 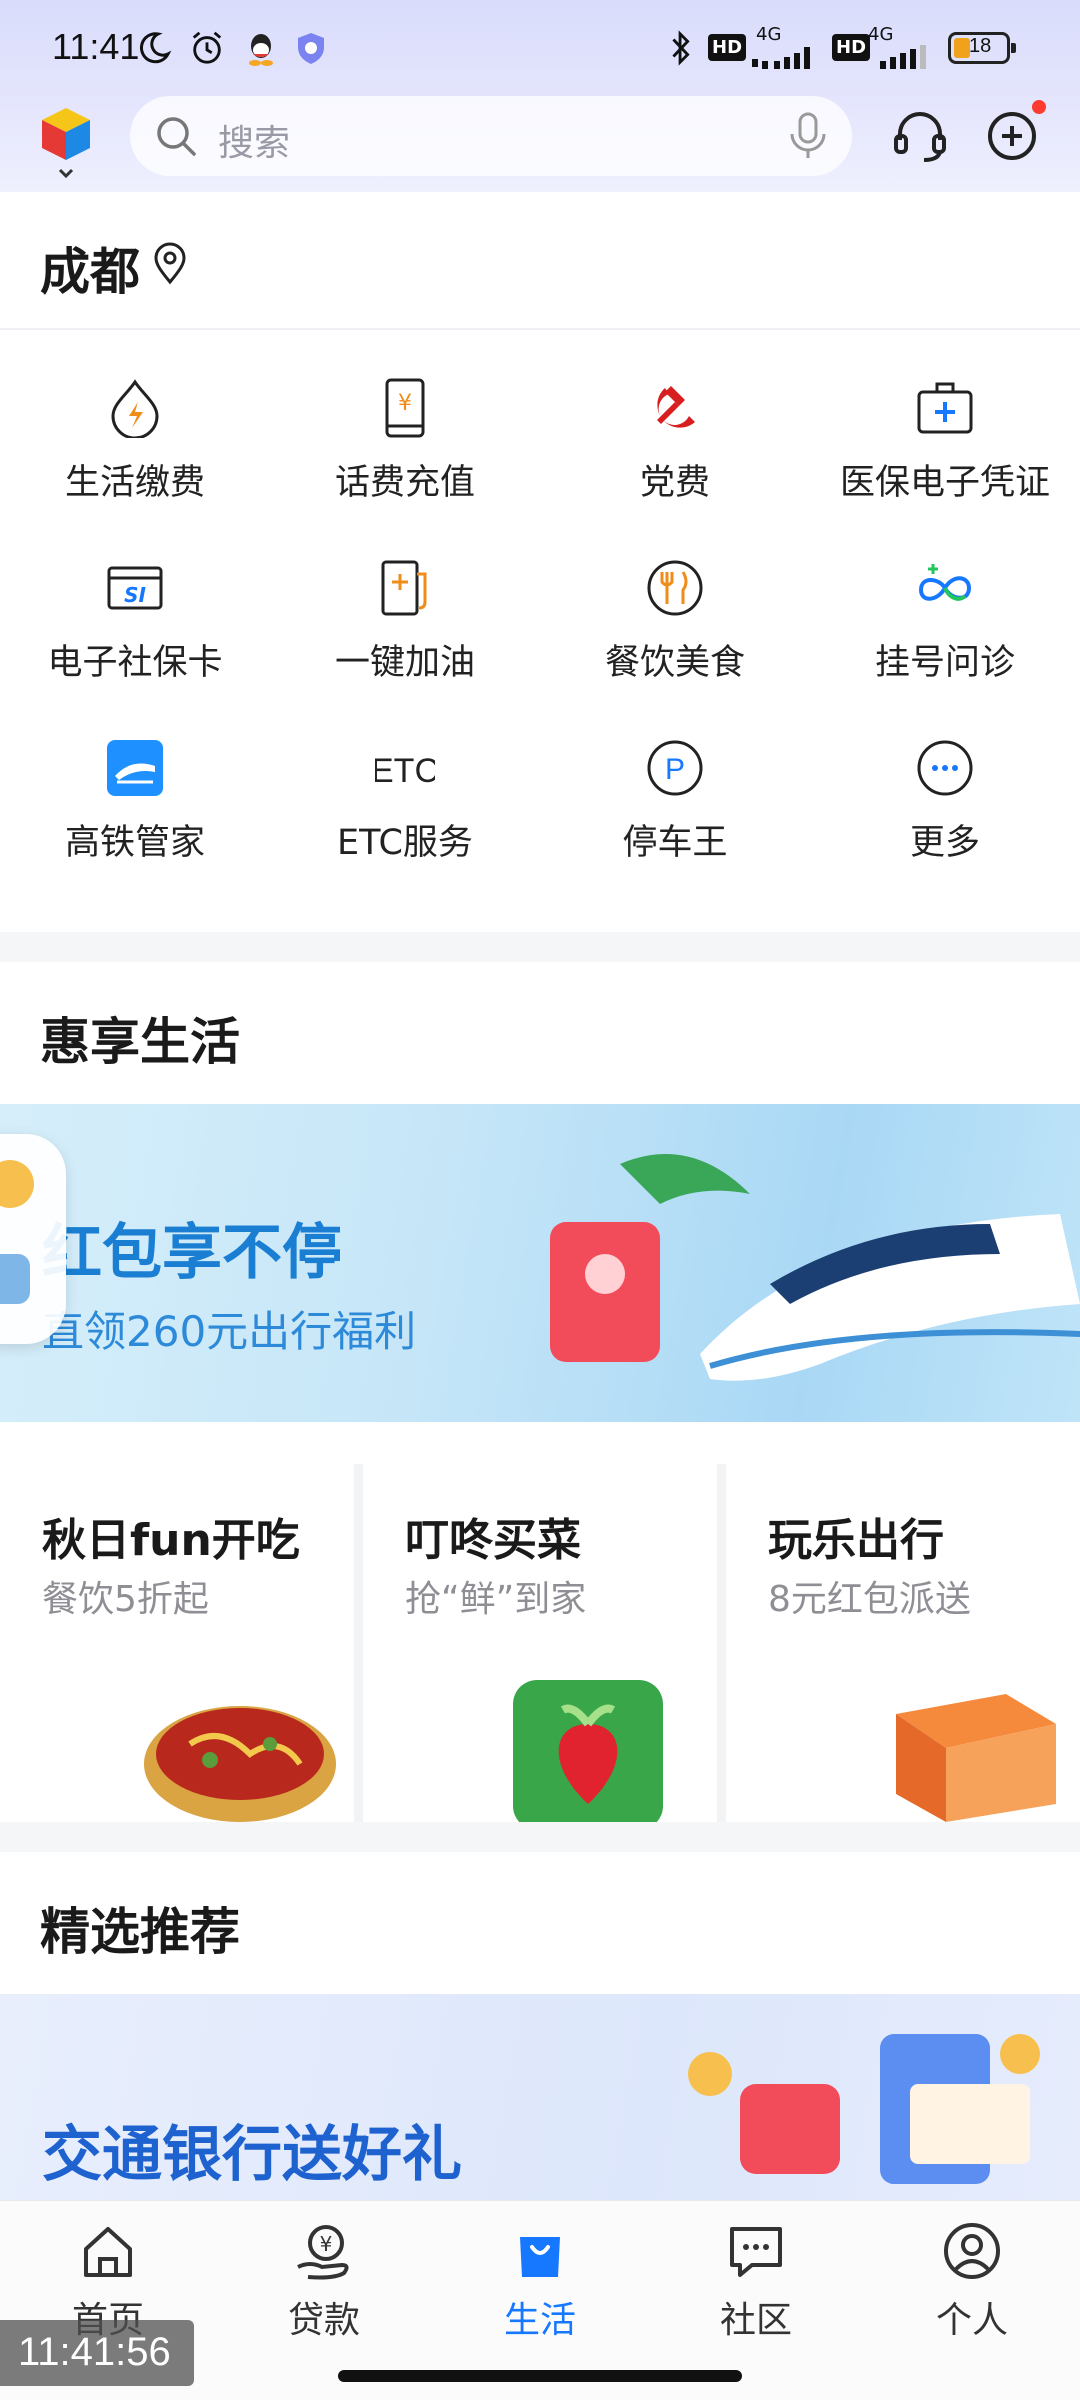 What do you see at coordinates (976, 1758) in the screenshot?
I see `travel-box-icon` at bounding box center [976, 1758].